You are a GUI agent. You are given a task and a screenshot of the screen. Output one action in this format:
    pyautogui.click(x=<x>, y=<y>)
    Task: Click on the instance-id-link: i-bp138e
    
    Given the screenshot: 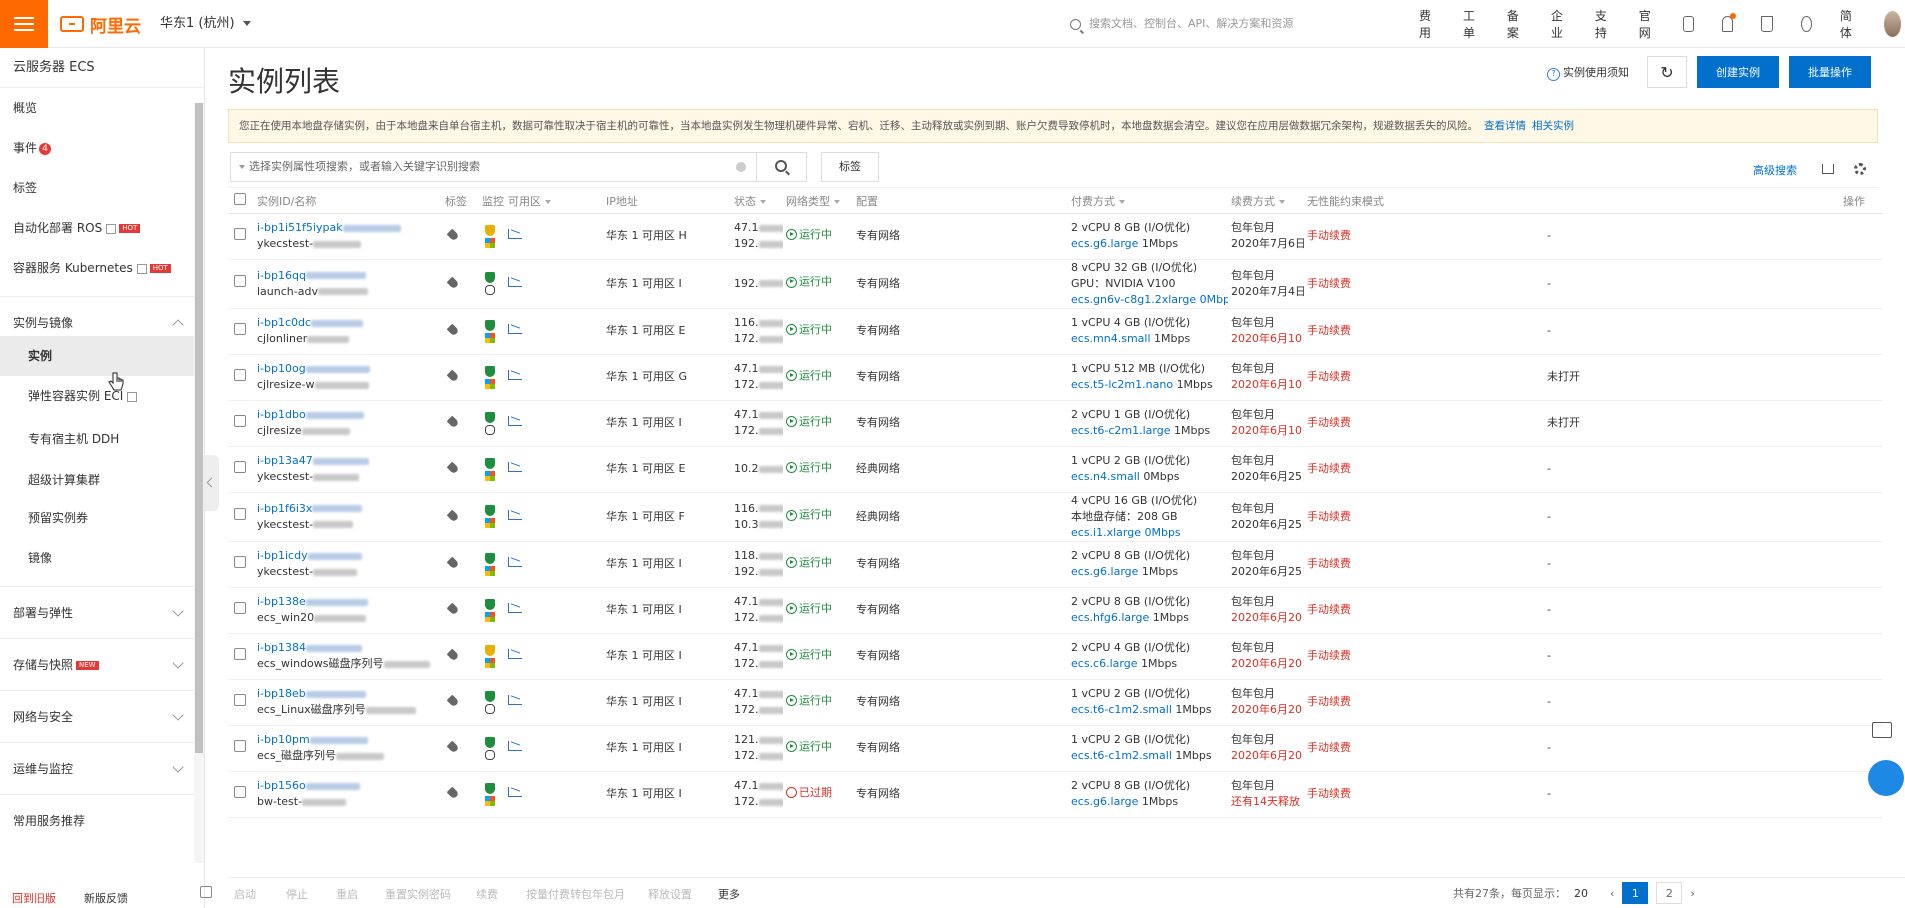 What is the action you would take?
    pyautogui.click(x=281, y=601)
    